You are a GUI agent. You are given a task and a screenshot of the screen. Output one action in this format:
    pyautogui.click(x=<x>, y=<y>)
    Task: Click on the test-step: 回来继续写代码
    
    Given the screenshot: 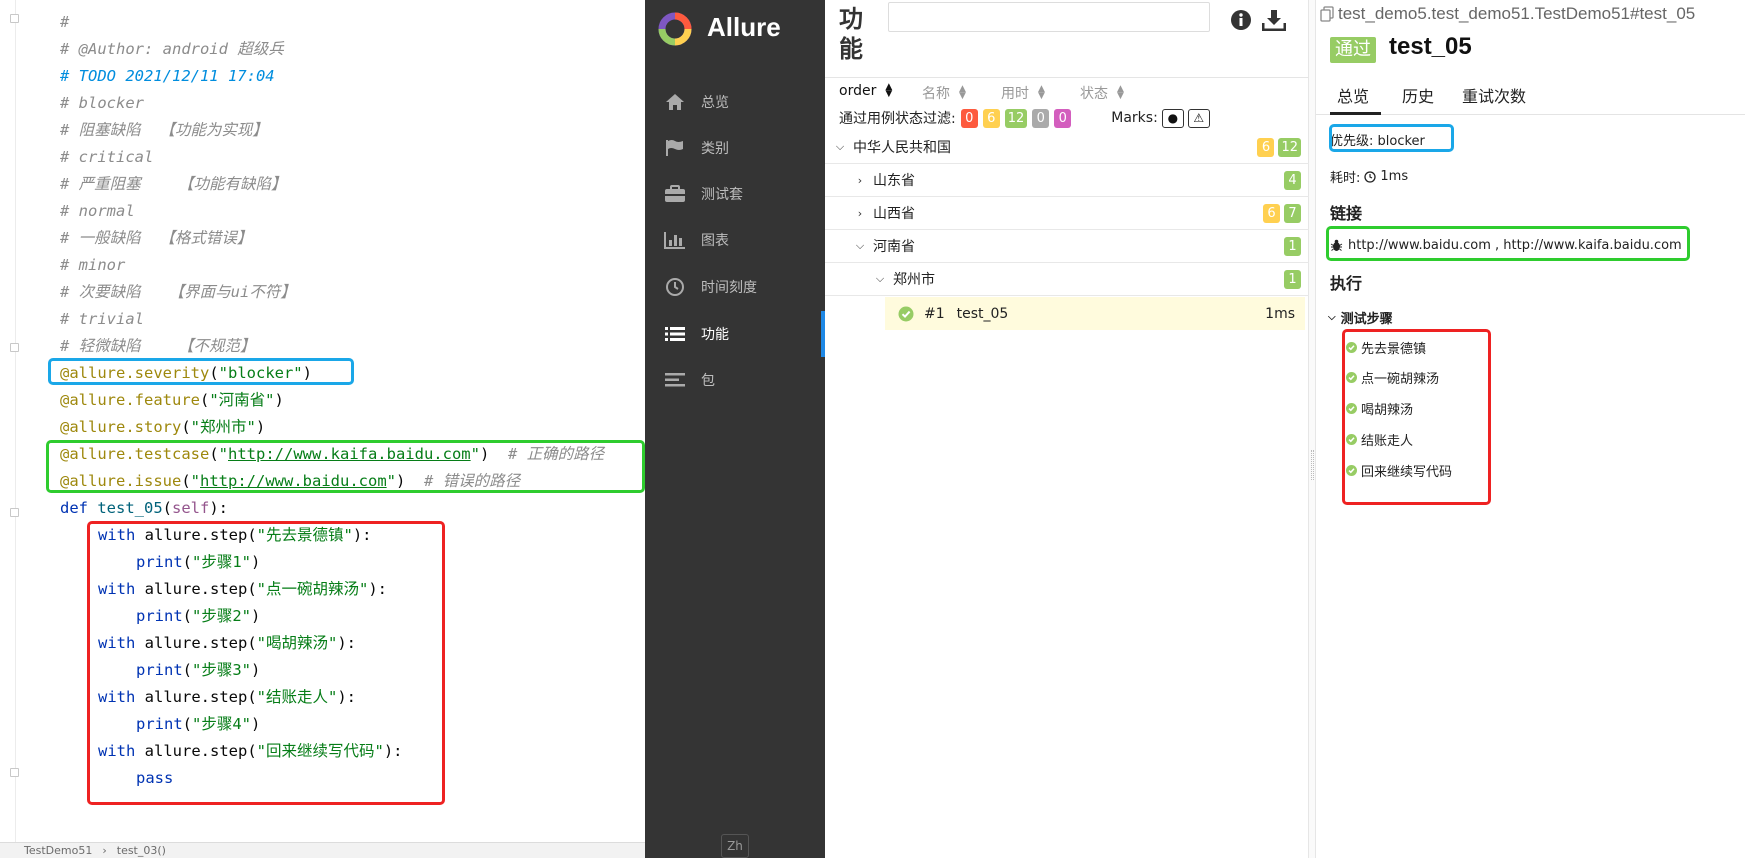 What is the action you would take?
    pyautogui.click(x=1399, y=470)
    